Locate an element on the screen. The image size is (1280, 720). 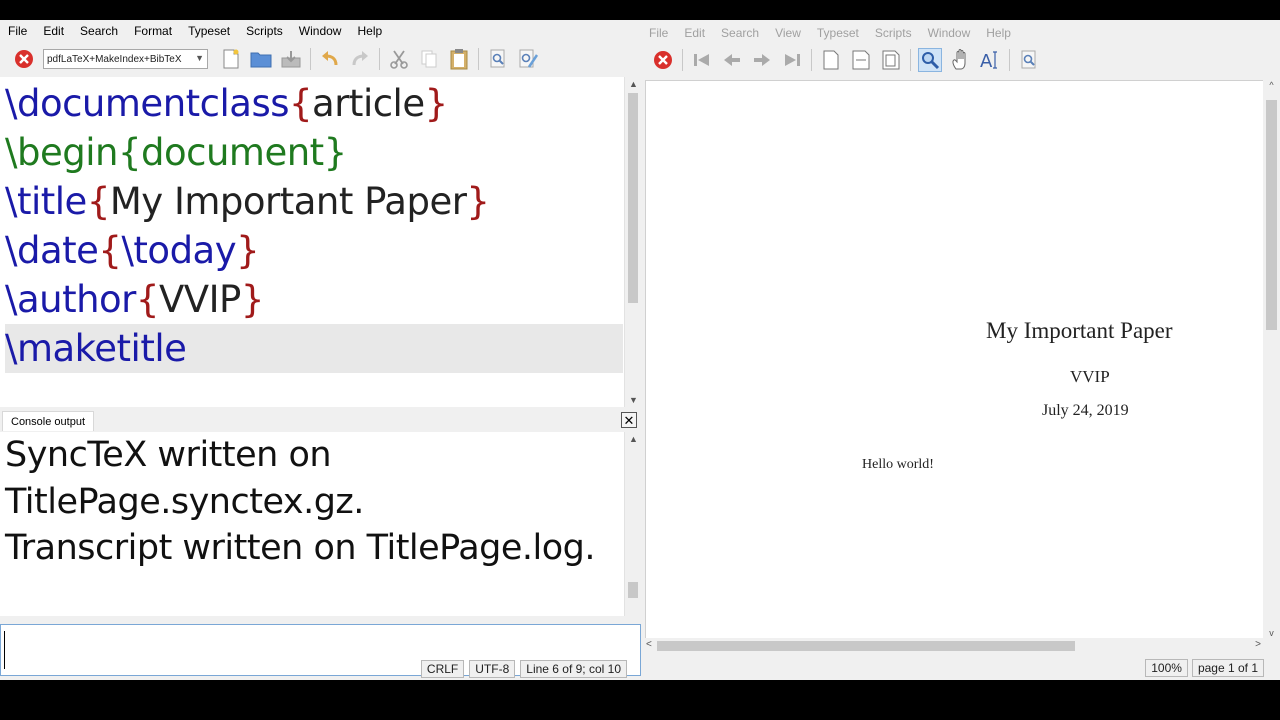
console-output-tab: Console output is located at coordinates (48, 421).